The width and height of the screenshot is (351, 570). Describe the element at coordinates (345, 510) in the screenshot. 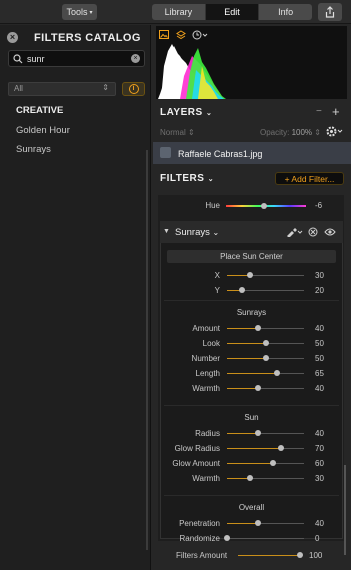

I see `filters-scrollbar` at that location.